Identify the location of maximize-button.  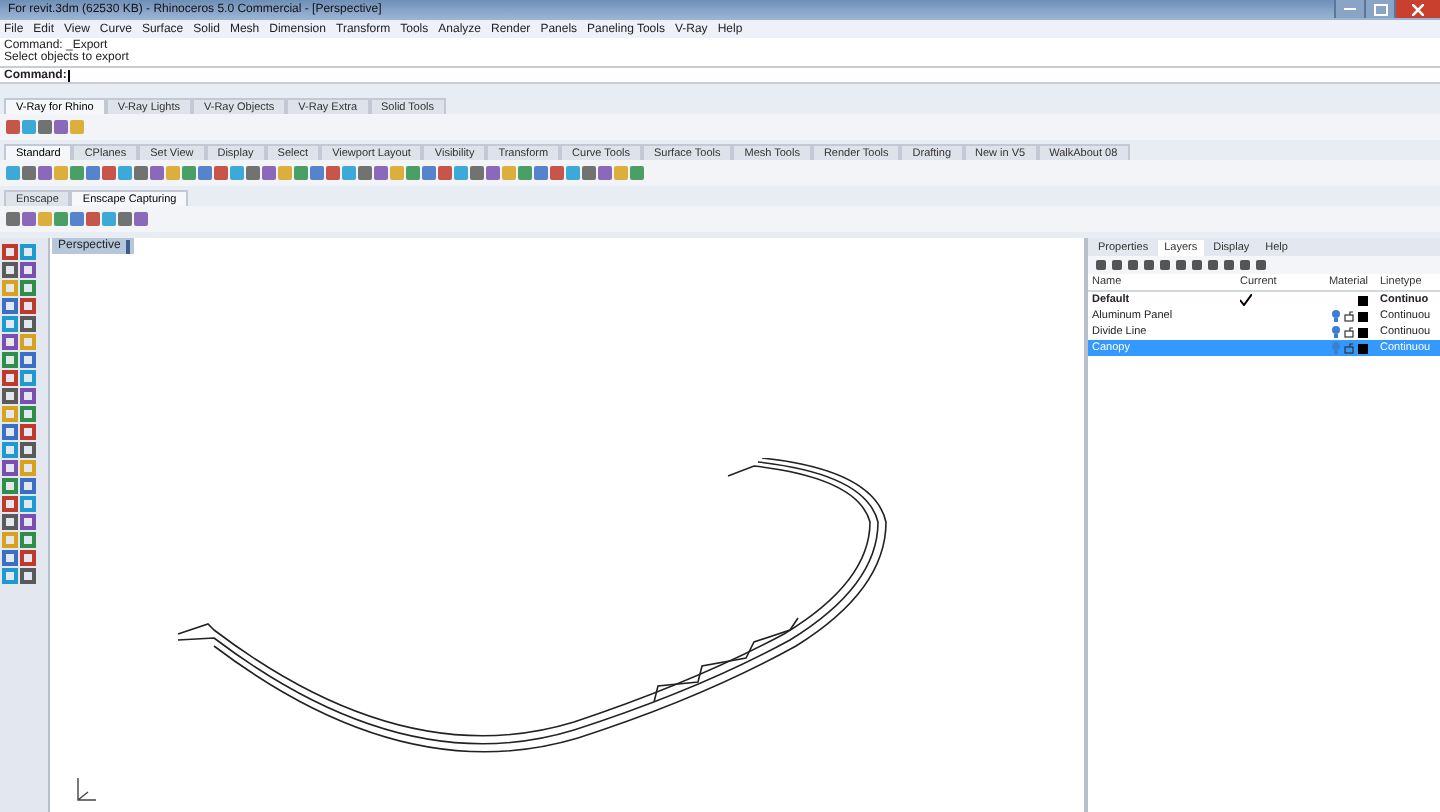
(1379, 9).